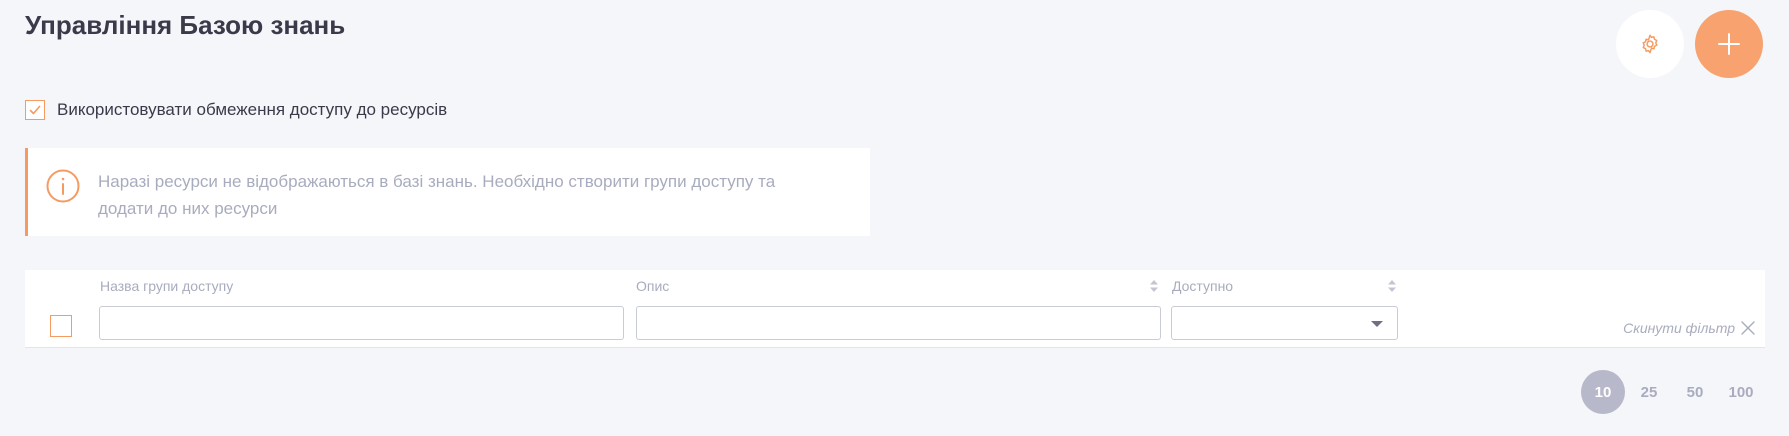 The width and height of the screenshot is (1789, 436). Describe the element at coordinates (1689, 44) in the screenshot. I see `top-actions` at that location.